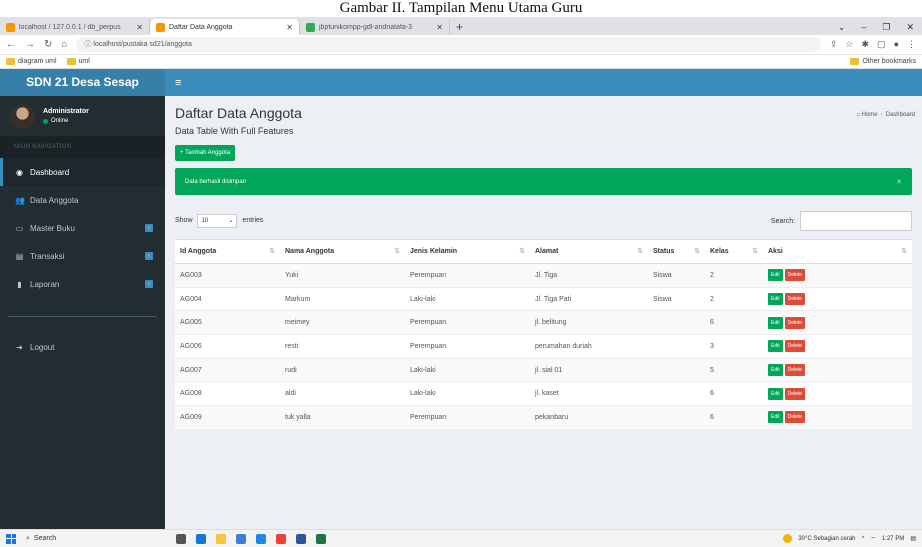 This screenshot has width=922, height=547. What do you see at coordinates (31, 61) in the screenshot?
I see `bookmark-folder: diagram uml` at bounding box center [31, 61].